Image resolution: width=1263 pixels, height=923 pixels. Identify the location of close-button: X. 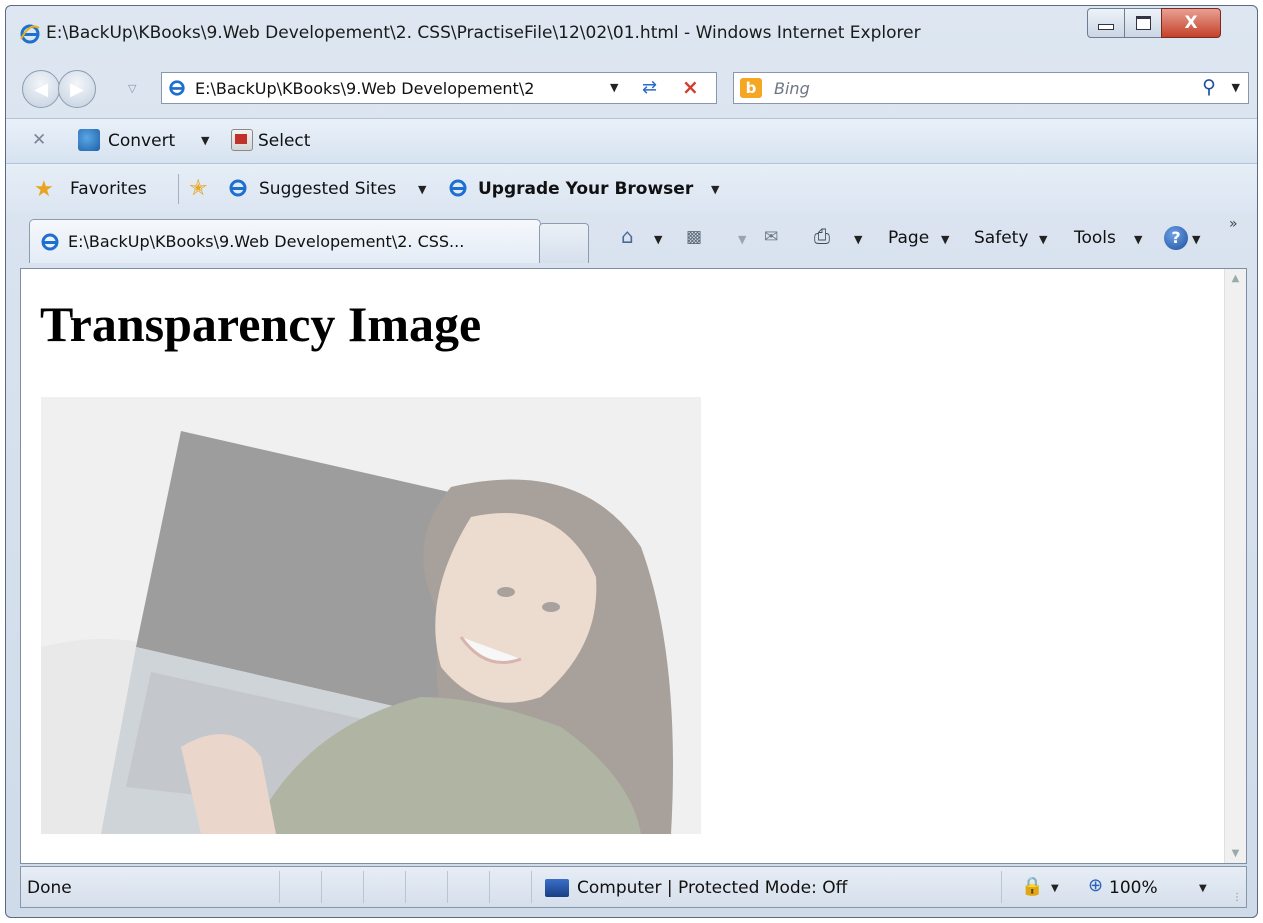
(1191, 23).